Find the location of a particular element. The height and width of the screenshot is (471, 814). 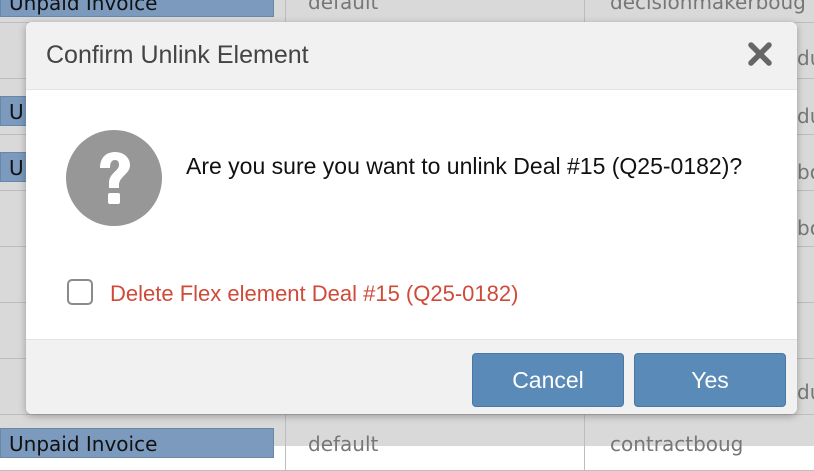

close-icon is located at coordinates (760, 54).